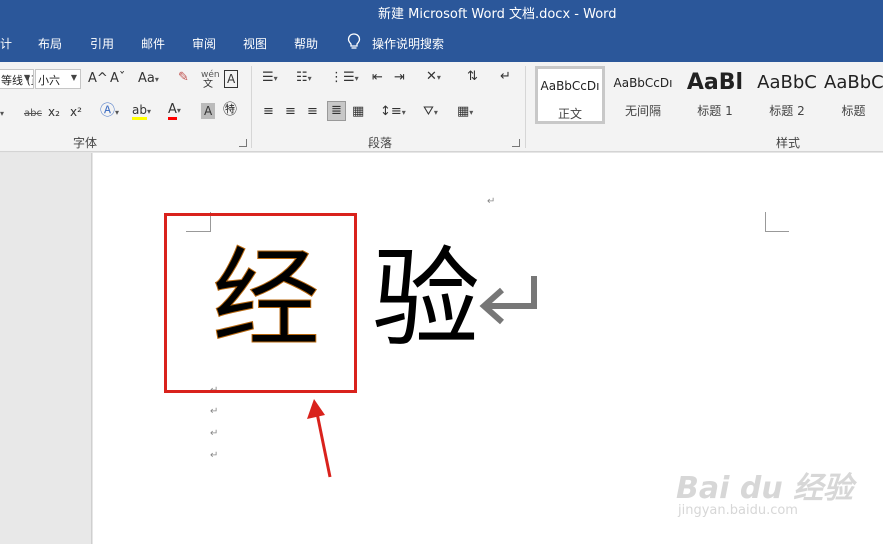 The image size is (883, 544). What do you see at coordinates (465, 112) in the screenshot?
I see `borders-icon: ▦▾` at bounding box center [465, 112].